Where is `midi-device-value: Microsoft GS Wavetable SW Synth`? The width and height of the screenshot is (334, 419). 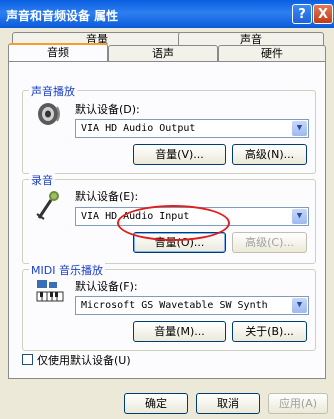 midi-device-value: Microsoft GS Wavetable SW Synth is located at coordinates (174, 305).